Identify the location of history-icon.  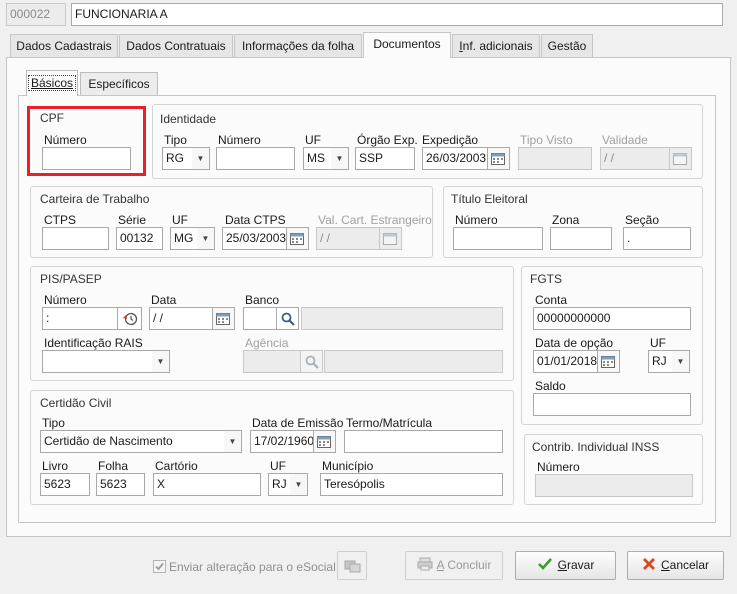
(130, 318).